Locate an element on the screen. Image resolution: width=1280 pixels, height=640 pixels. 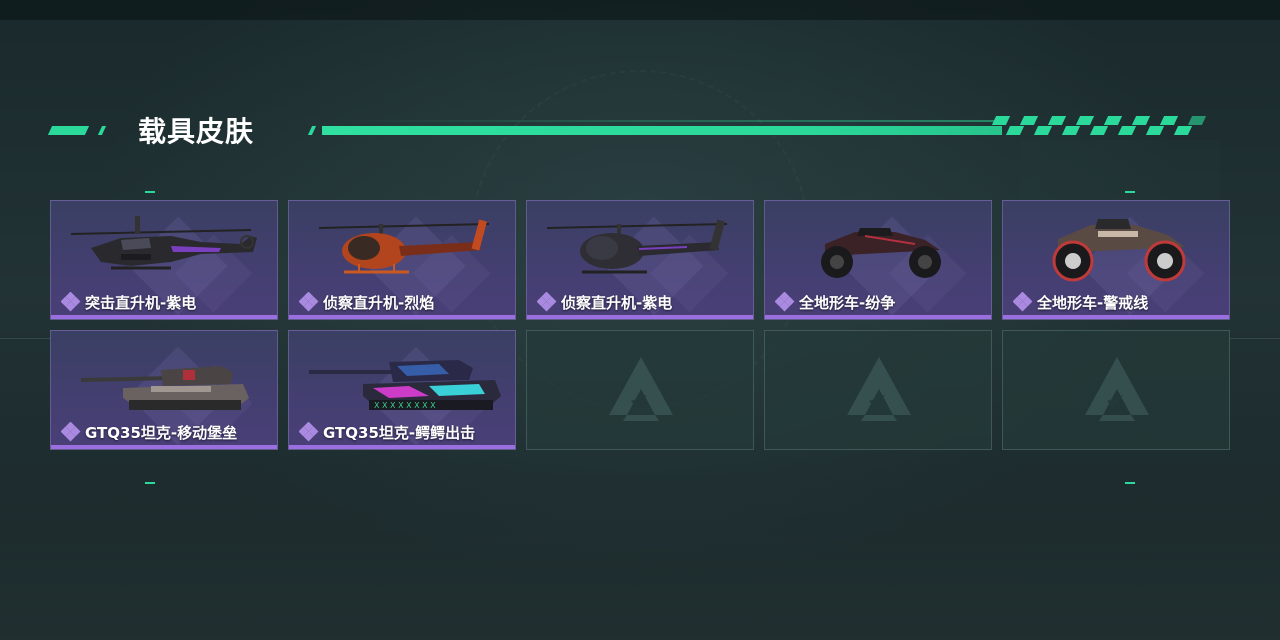
tank-icon: X X X X X X X X is located at coordinates (405, 385).